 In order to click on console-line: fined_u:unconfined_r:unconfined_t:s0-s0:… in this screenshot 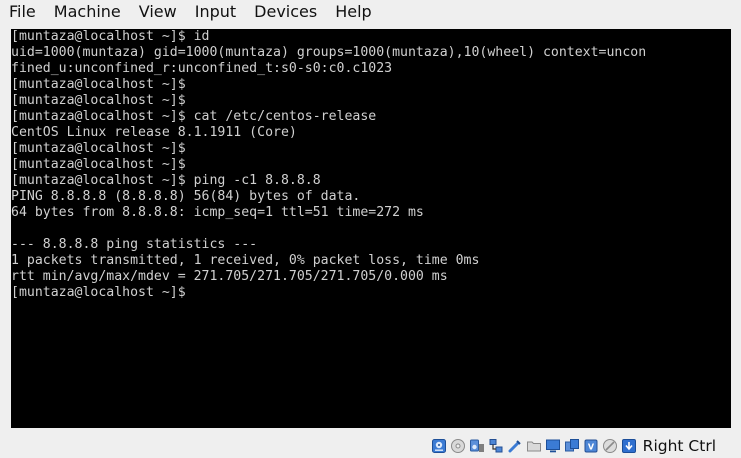, I will do `click(202, 68)`.